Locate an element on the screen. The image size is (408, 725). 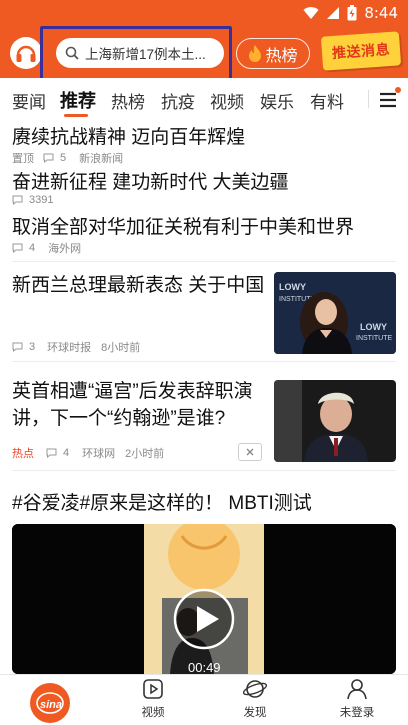
news-meta: 3391 is located at coordinates (32, 200).